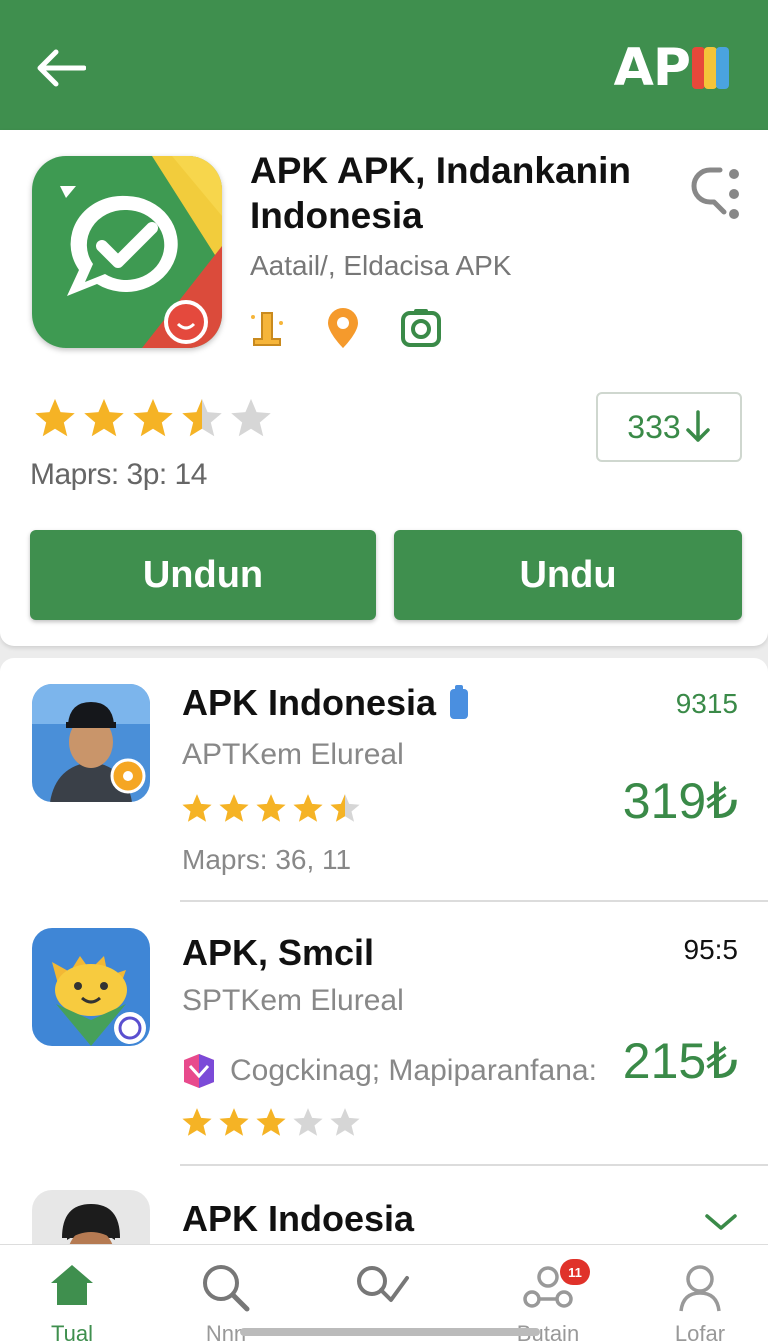 Image resolution: width=768 pixels, height=1344 pixels. Describe the element at coordinates (278, 952) in the screenshot. I see `item-name: APK, Smcil` at that location.